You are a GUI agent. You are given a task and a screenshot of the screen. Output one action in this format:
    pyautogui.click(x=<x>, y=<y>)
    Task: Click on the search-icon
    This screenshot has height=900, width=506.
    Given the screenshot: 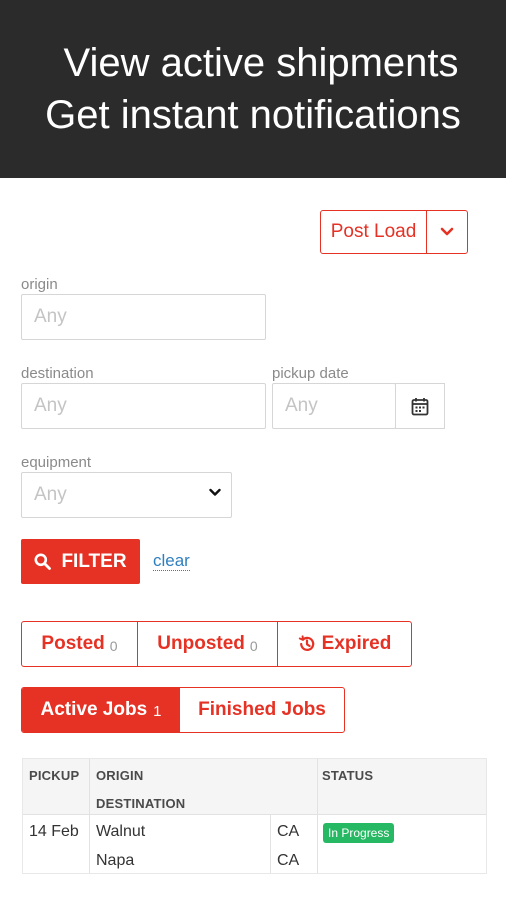 What is the action you would take?
    pyautogui.click(x=43, y=561)
    